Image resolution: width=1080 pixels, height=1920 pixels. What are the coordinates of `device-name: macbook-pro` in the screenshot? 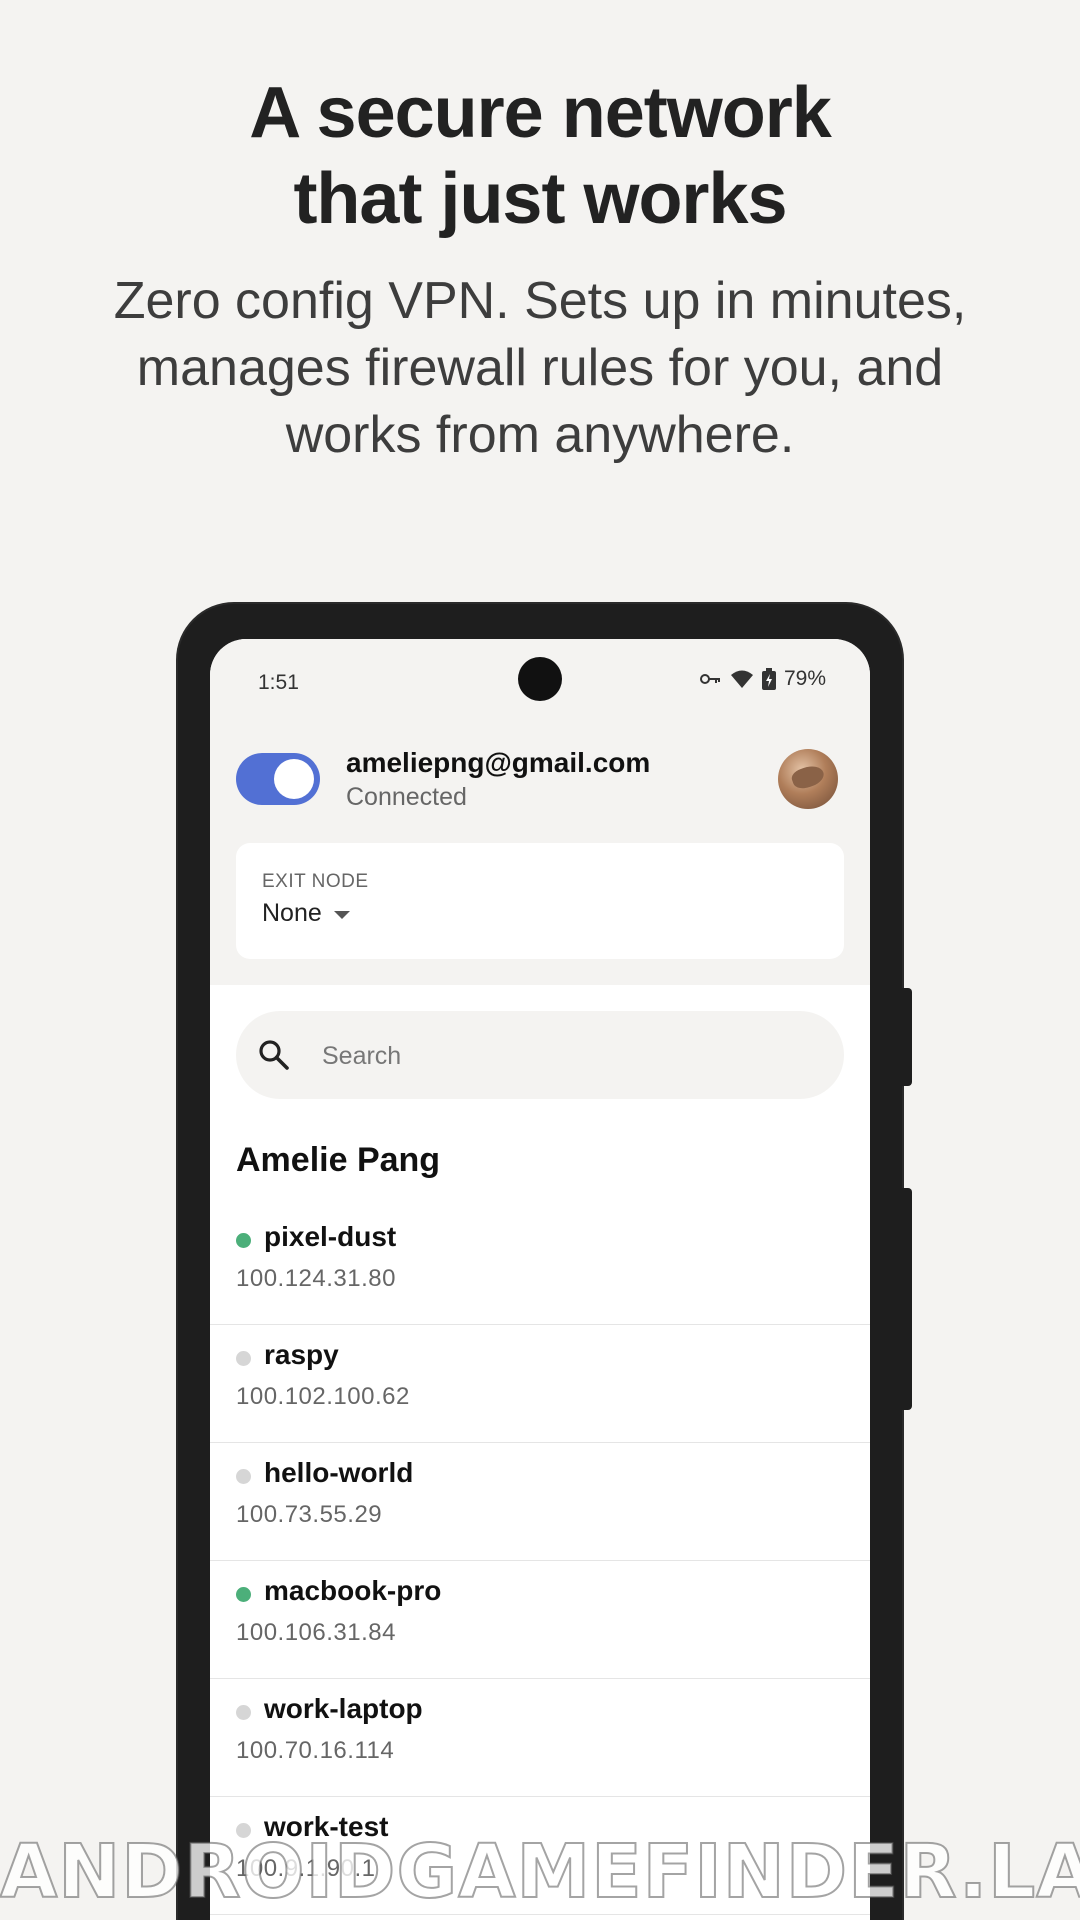 It's located at (353, 1590).